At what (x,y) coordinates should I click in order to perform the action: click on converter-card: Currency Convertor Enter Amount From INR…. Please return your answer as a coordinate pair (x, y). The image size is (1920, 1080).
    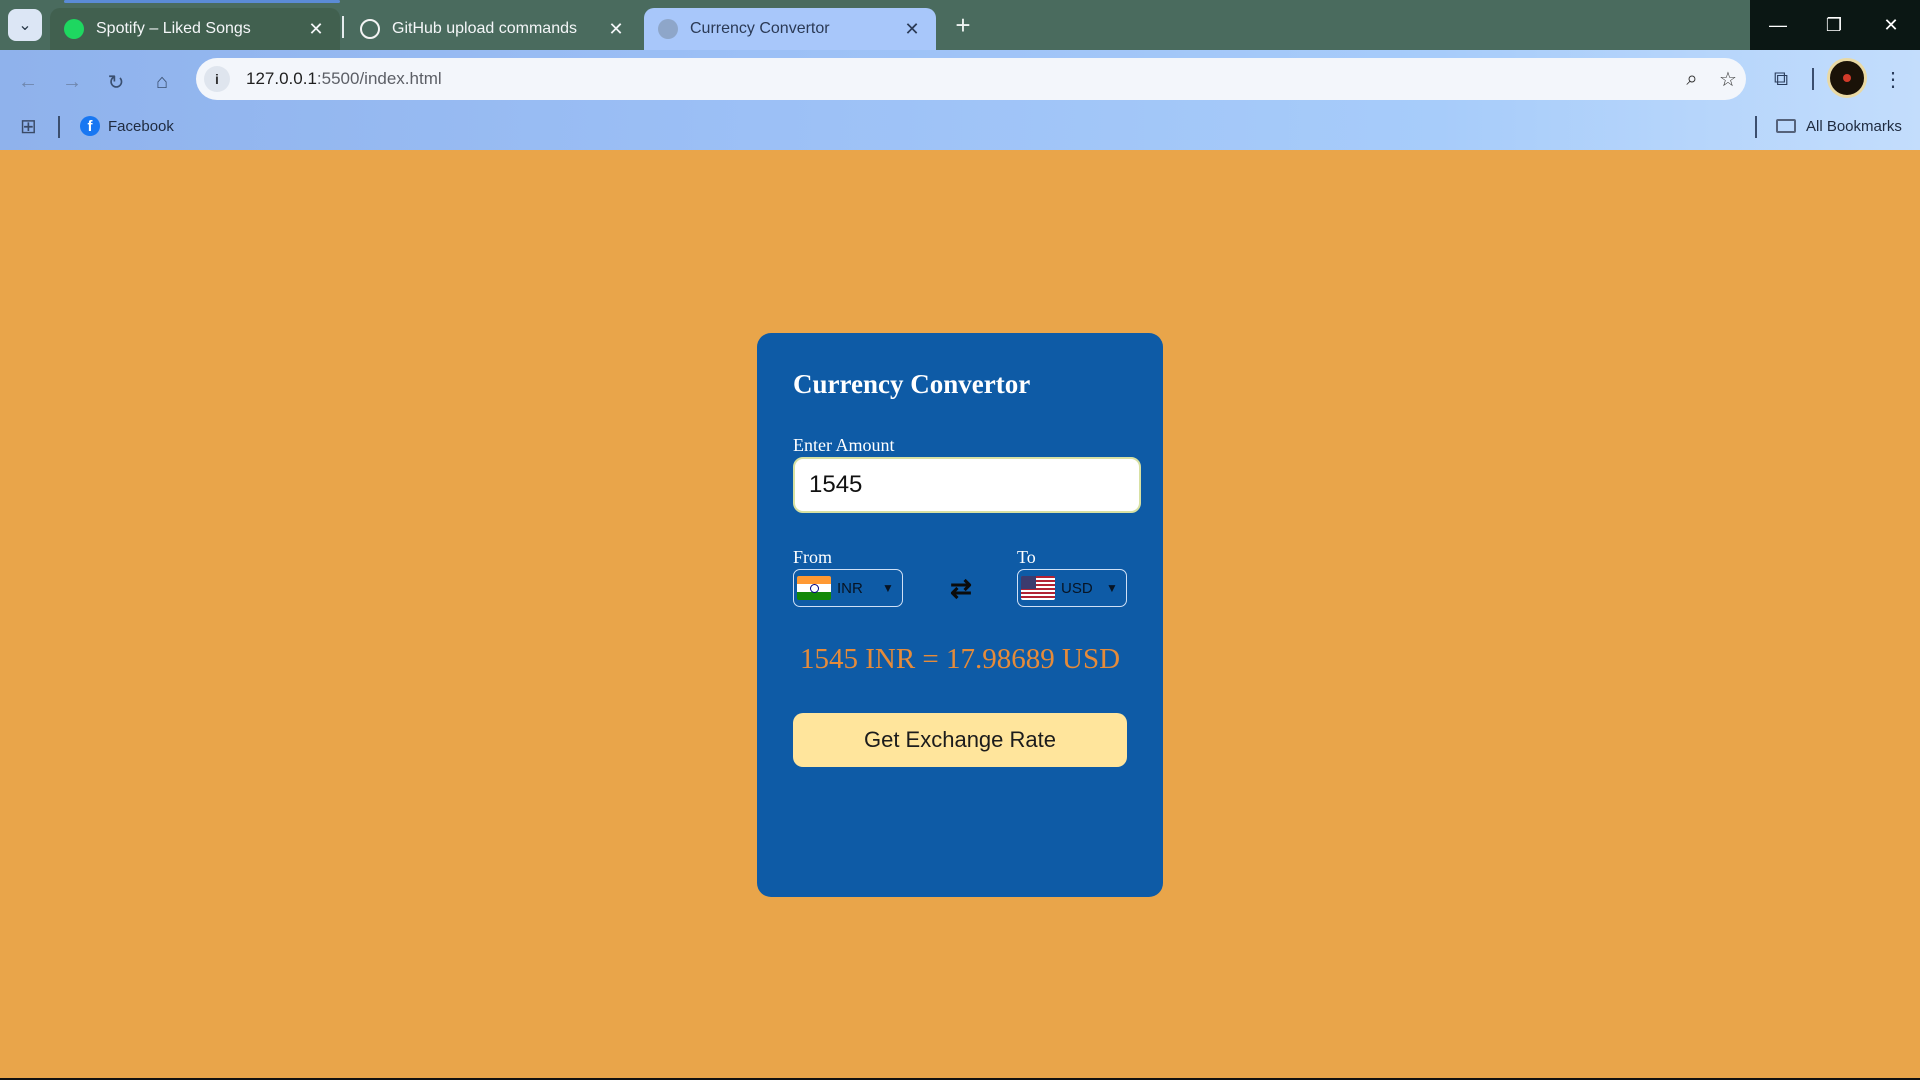
    Looking at the image, I should click on (960, 615).